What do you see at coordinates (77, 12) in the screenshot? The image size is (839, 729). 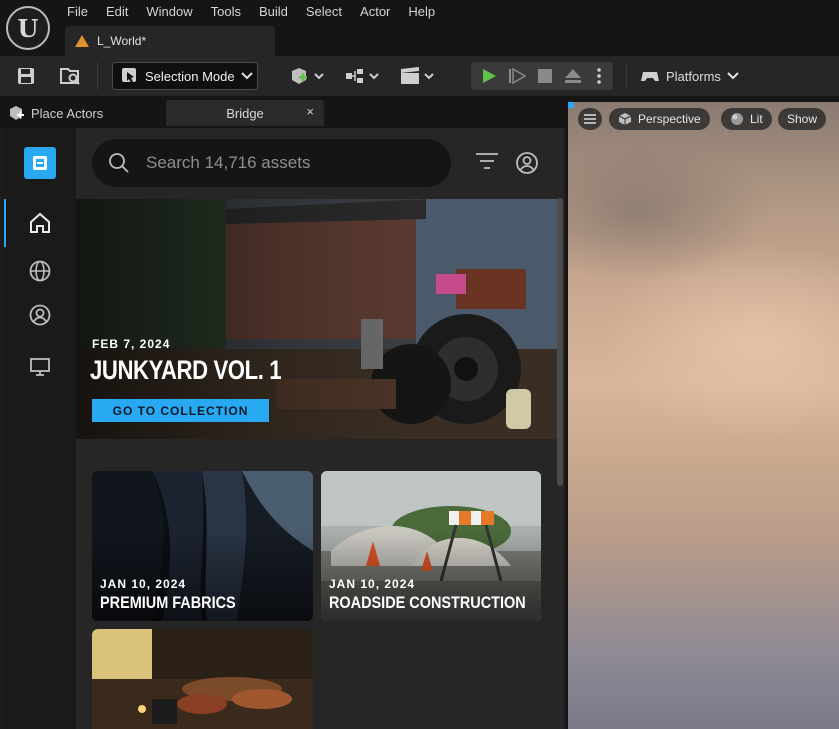 I see `menu-file: File` at bounding box center [77, 12].